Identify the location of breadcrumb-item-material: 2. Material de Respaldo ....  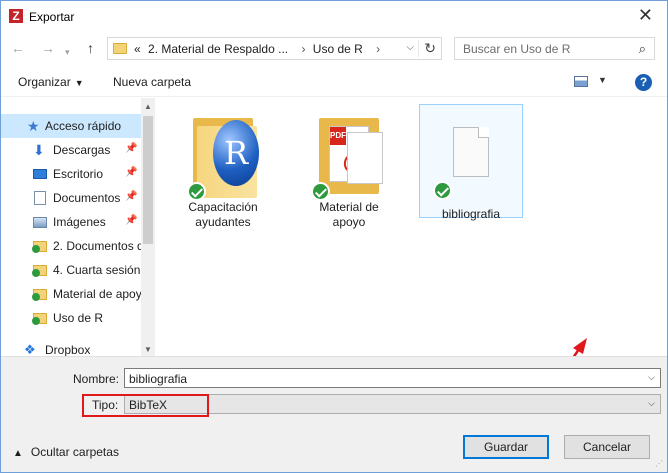
(218, 49).